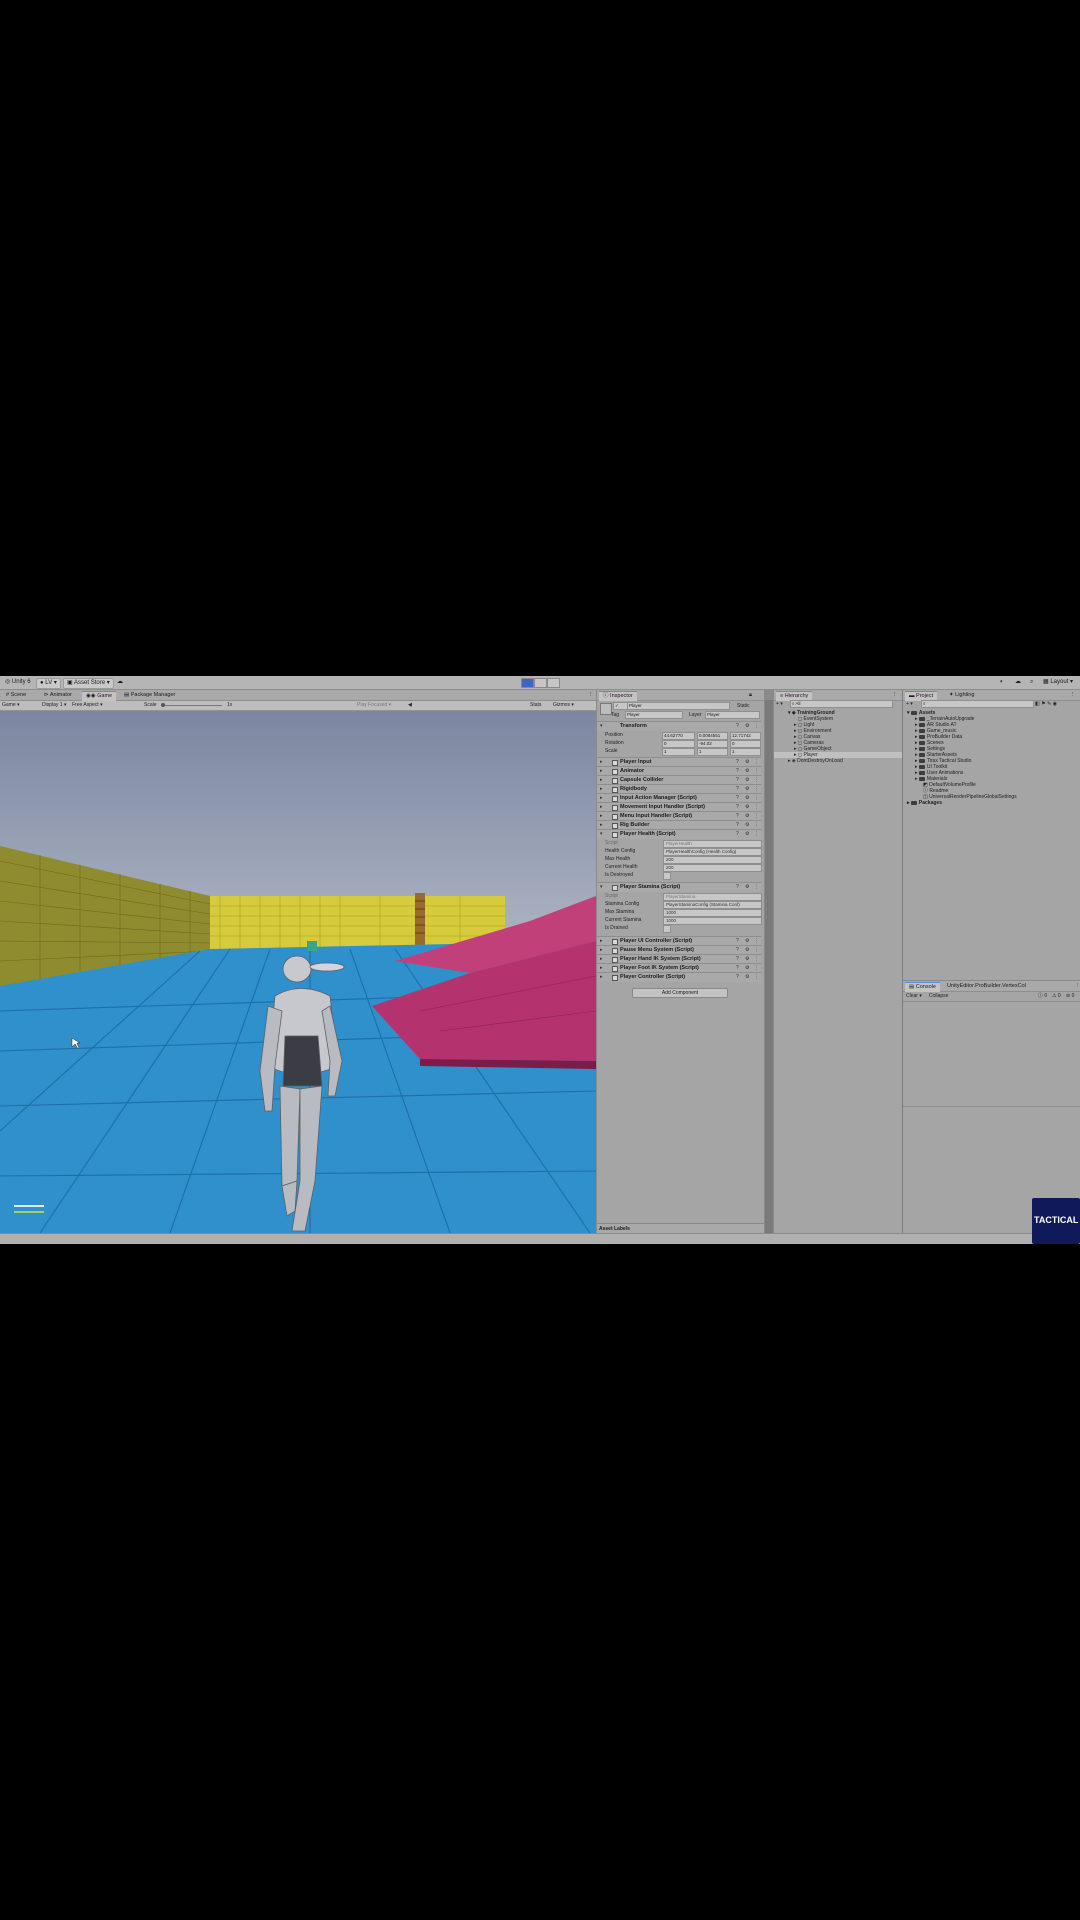 Image resolution: width=1080 pixels, height=1920 pixels. What do you see at coordinates (912, 987) in the screenshot?
I see `console-icon: ▤` at bounding box center [912, 987].